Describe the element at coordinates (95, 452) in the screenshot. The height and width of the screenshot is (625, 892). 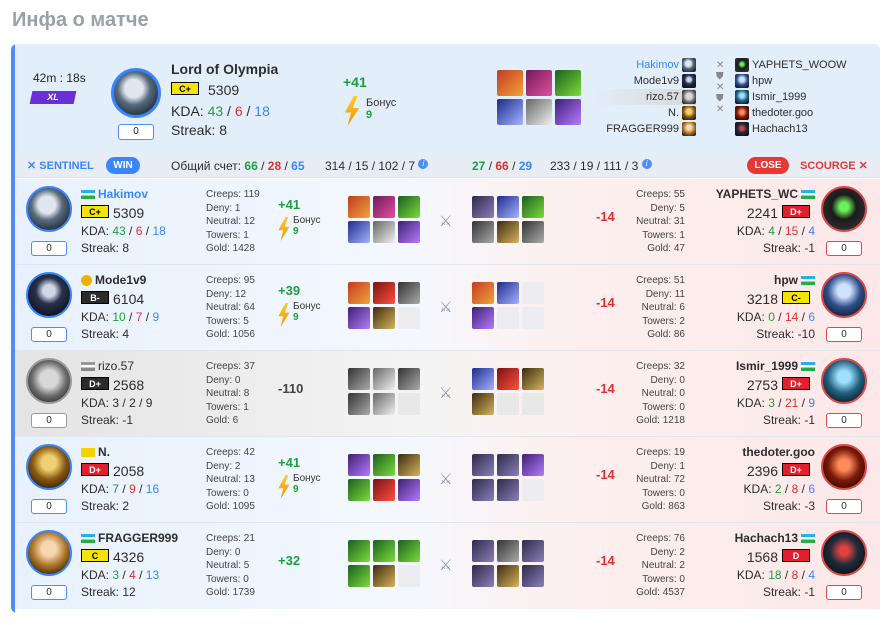
I see `player-name: N.` at that location.